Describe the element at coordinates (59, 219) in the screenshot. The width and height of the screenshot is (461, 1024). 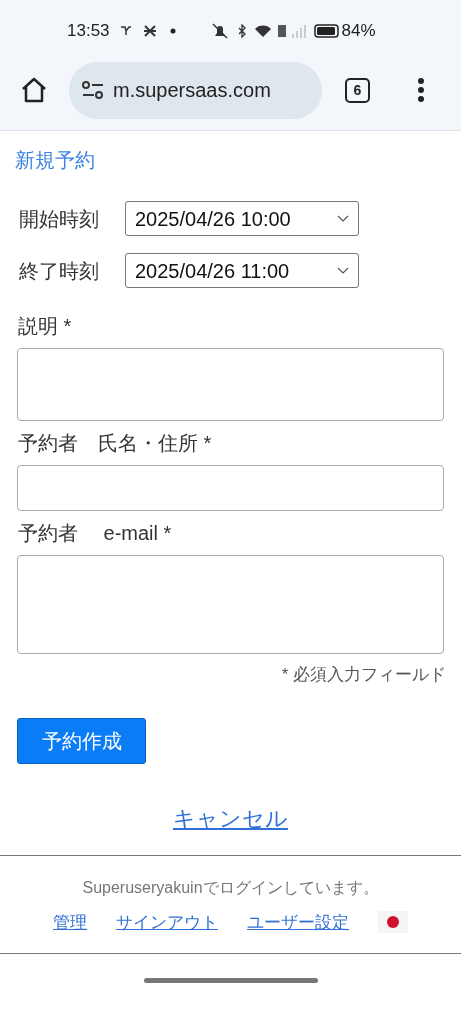
I see `field-label: 開始時刻` at that location.